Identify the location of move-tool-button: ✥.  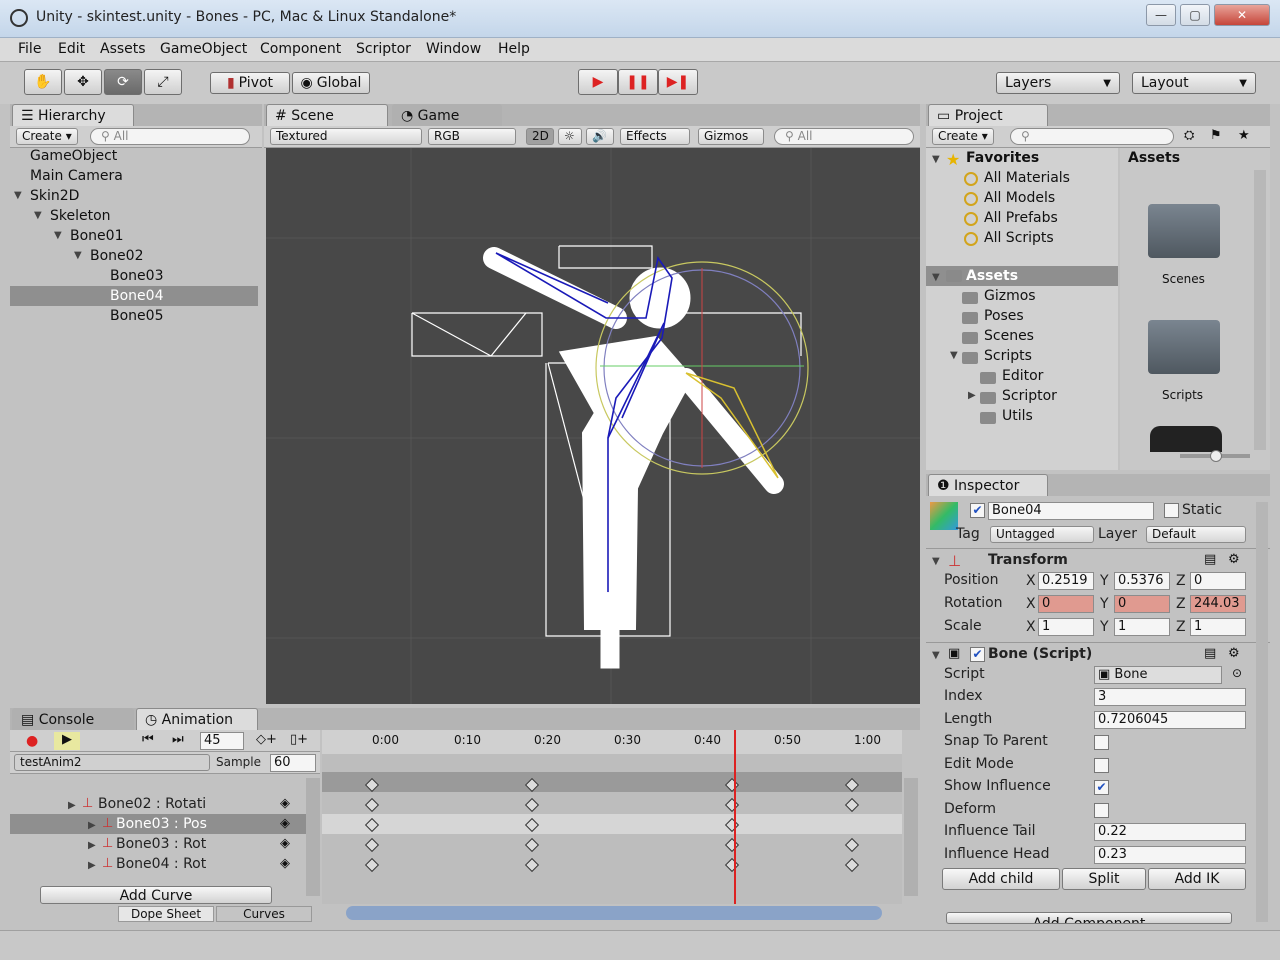
(83, 82).